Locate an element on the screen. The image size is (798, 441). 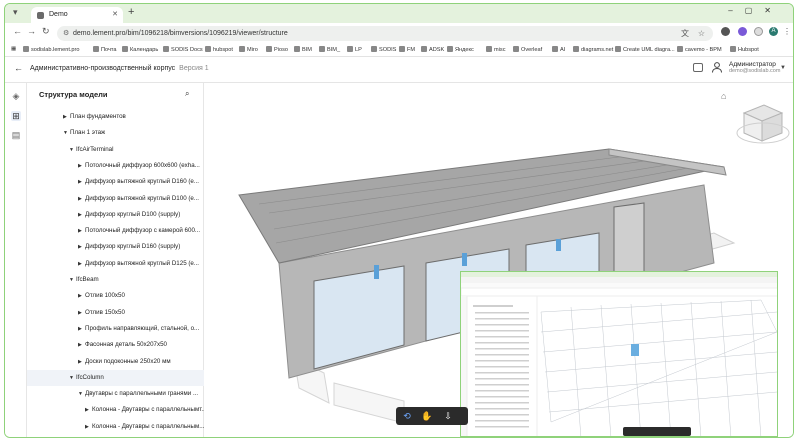
bookmark-15: Overleaf is located at coordinates (527, 49).